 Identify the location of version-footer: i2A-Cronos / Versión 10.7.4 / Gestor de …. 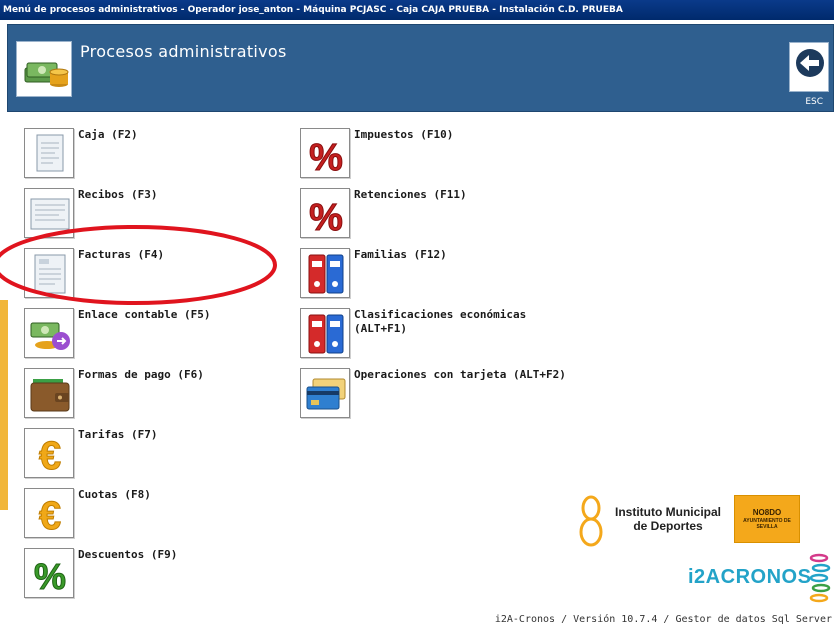
(663, 619).